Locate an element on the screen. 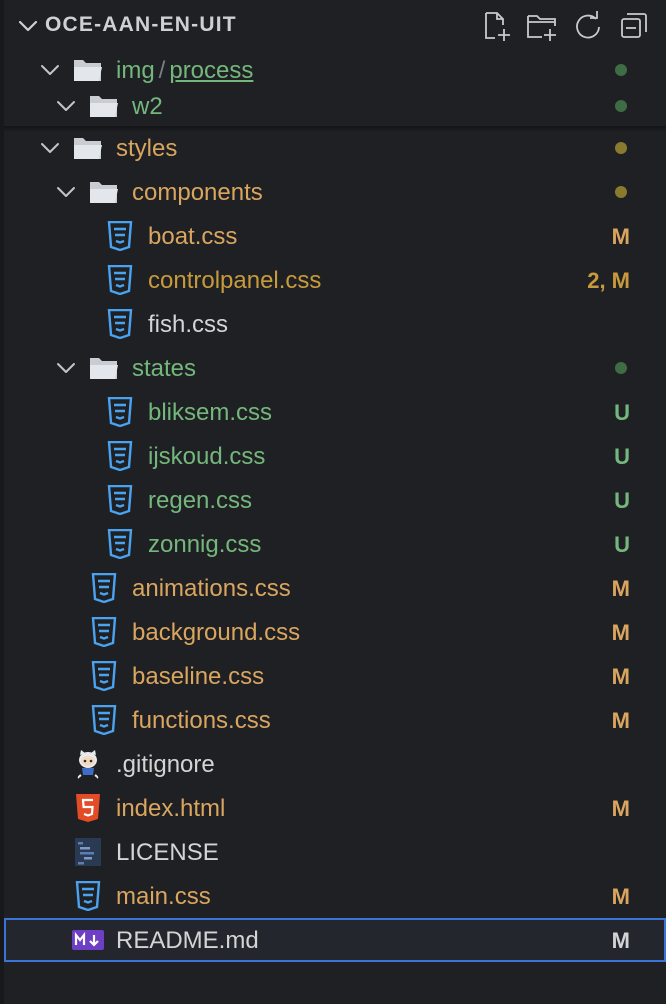 The width and height of the screenshot is (666, 1004). tree-item-label: fish.css is located at coordinates (188, 324).